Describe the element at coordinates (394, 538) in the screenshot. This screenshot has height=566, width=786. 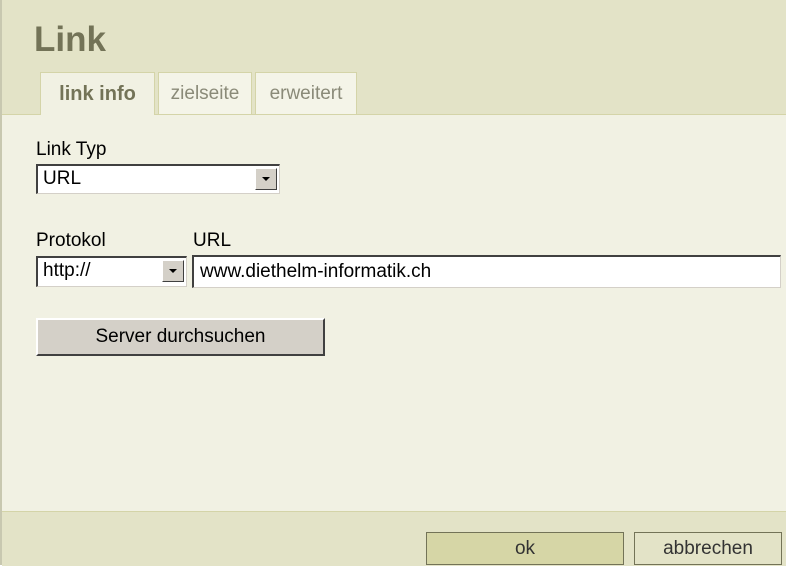
I see `dialog-footer: ok abbrechen` at that location.